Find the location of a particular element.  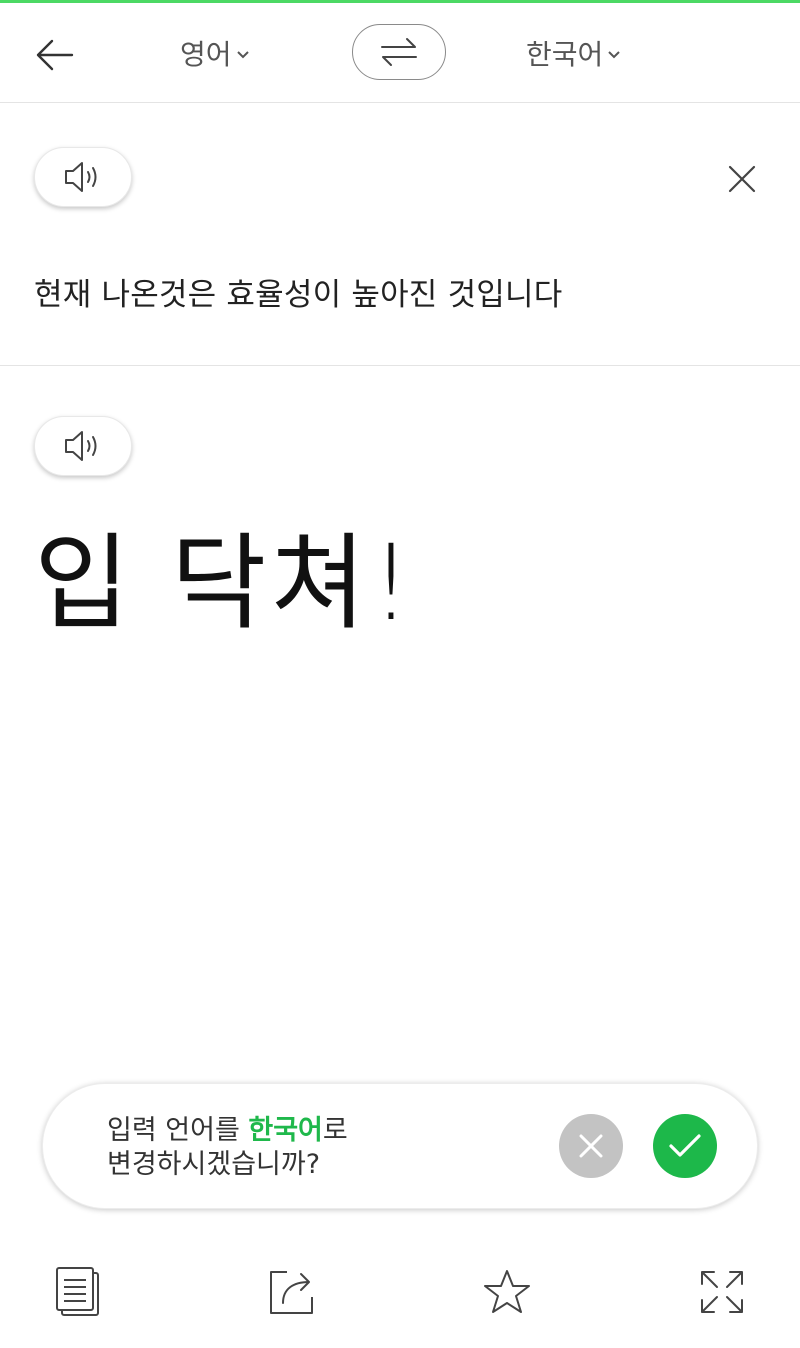

result-speak-button is located at coordinates (83, 446).